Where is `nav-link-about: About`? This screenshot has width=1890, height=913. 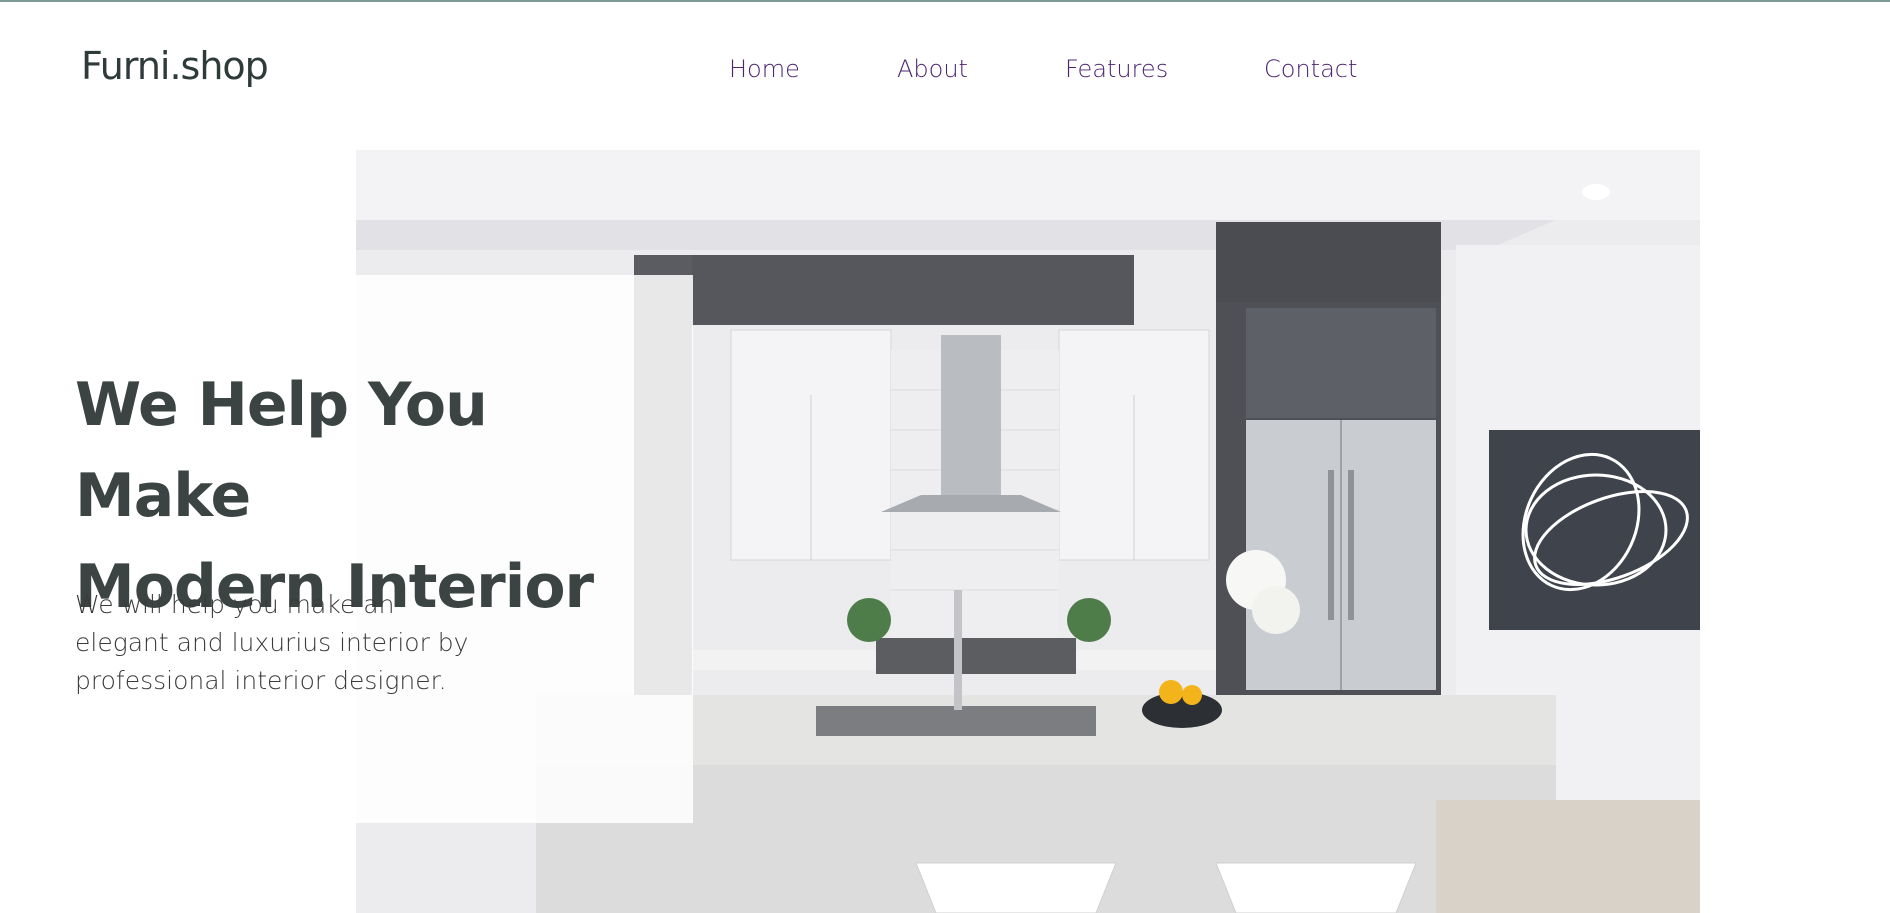 nav-link-about: About is located at coordinates (932, 69).